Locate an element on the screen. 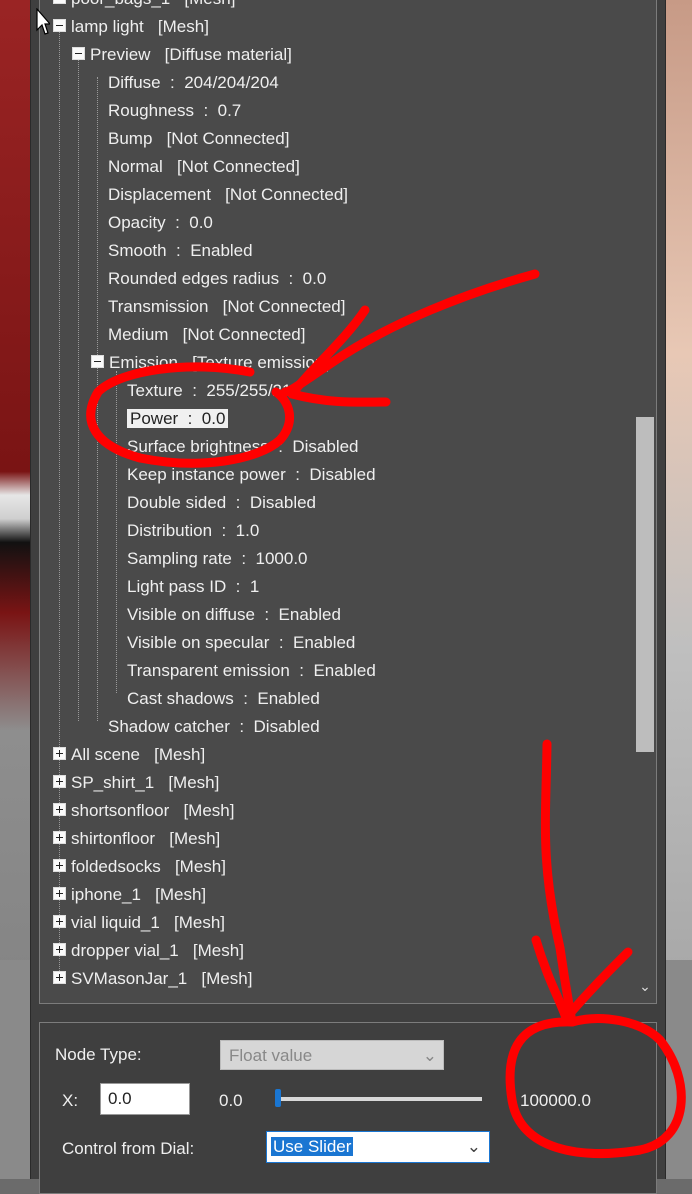  tree-row: Diffuse : 204/204/204 is located at coordinates (193, 83).